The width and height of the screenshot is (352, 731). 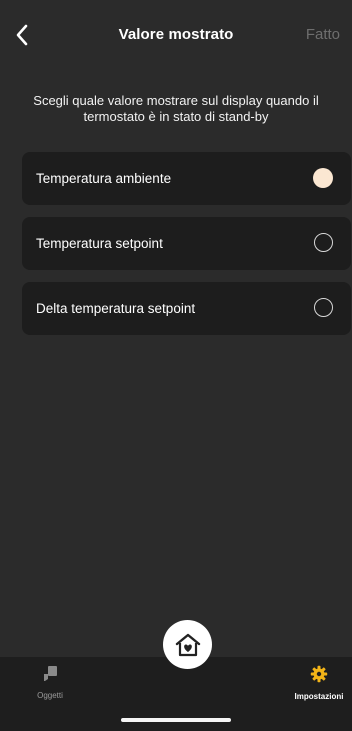 I want to click on house-heart-icon, so click(x=187, y=644).